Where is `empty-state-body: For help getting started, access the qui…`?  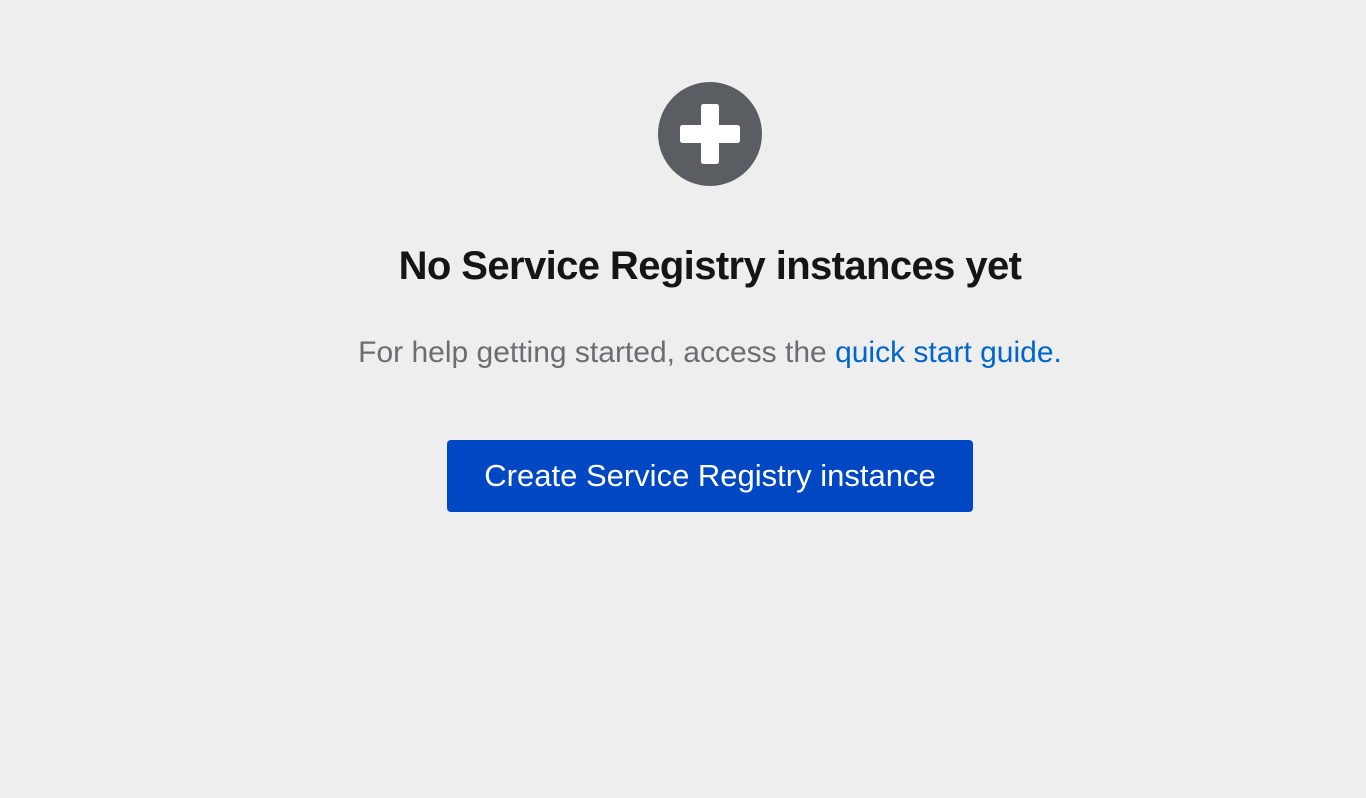
empty-state-body: For help getting started, access the qui… is located at coordinates (710, 353).